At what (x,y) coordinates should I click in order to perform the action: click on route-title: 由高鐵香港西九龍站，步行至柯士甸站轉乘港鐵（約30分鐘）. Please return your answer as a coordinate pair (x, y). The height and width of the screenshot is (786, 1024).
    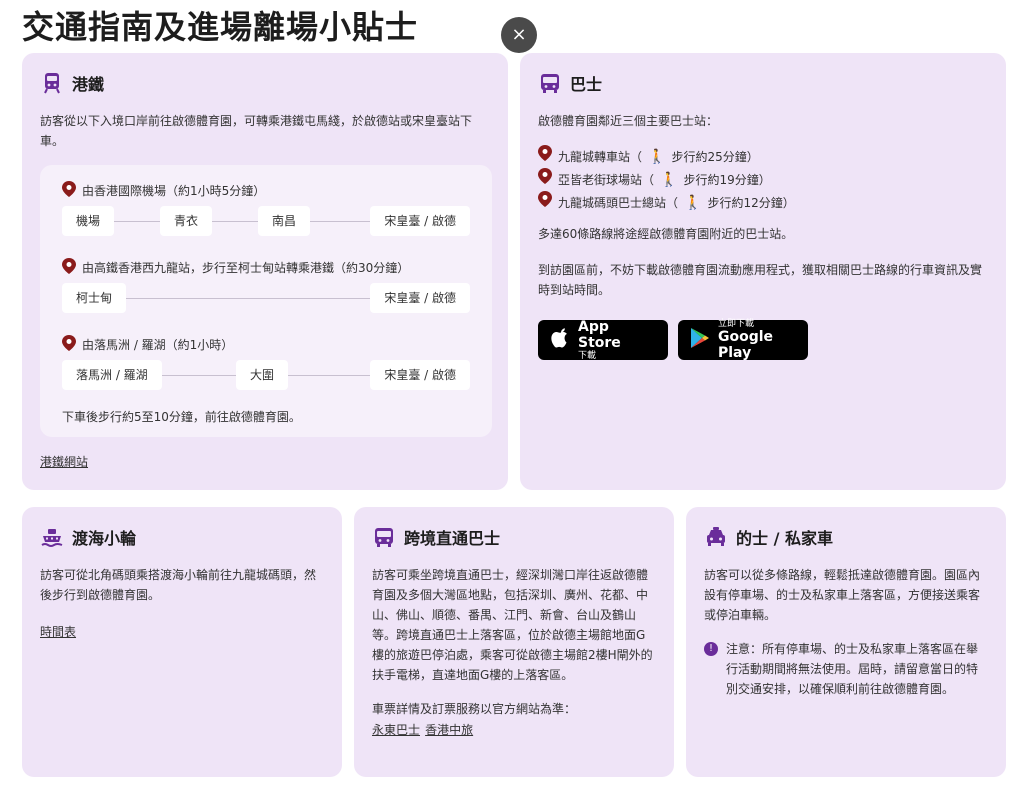
    Looking at the image, I should click on (266, 267).